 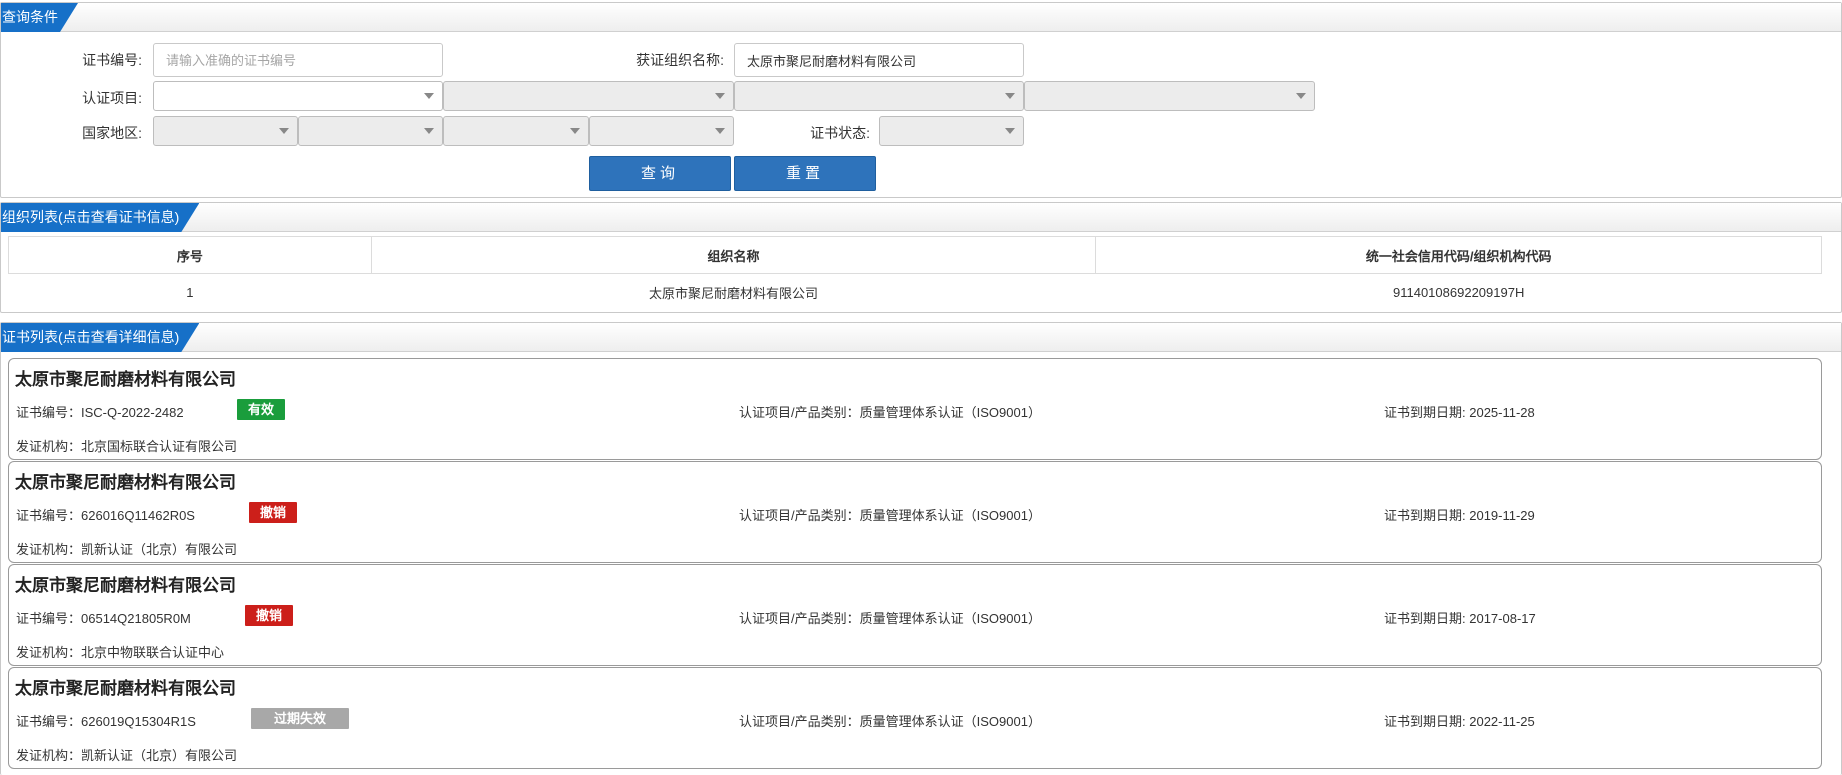 I want to click on org-name-input, so click(x=879, y=60).